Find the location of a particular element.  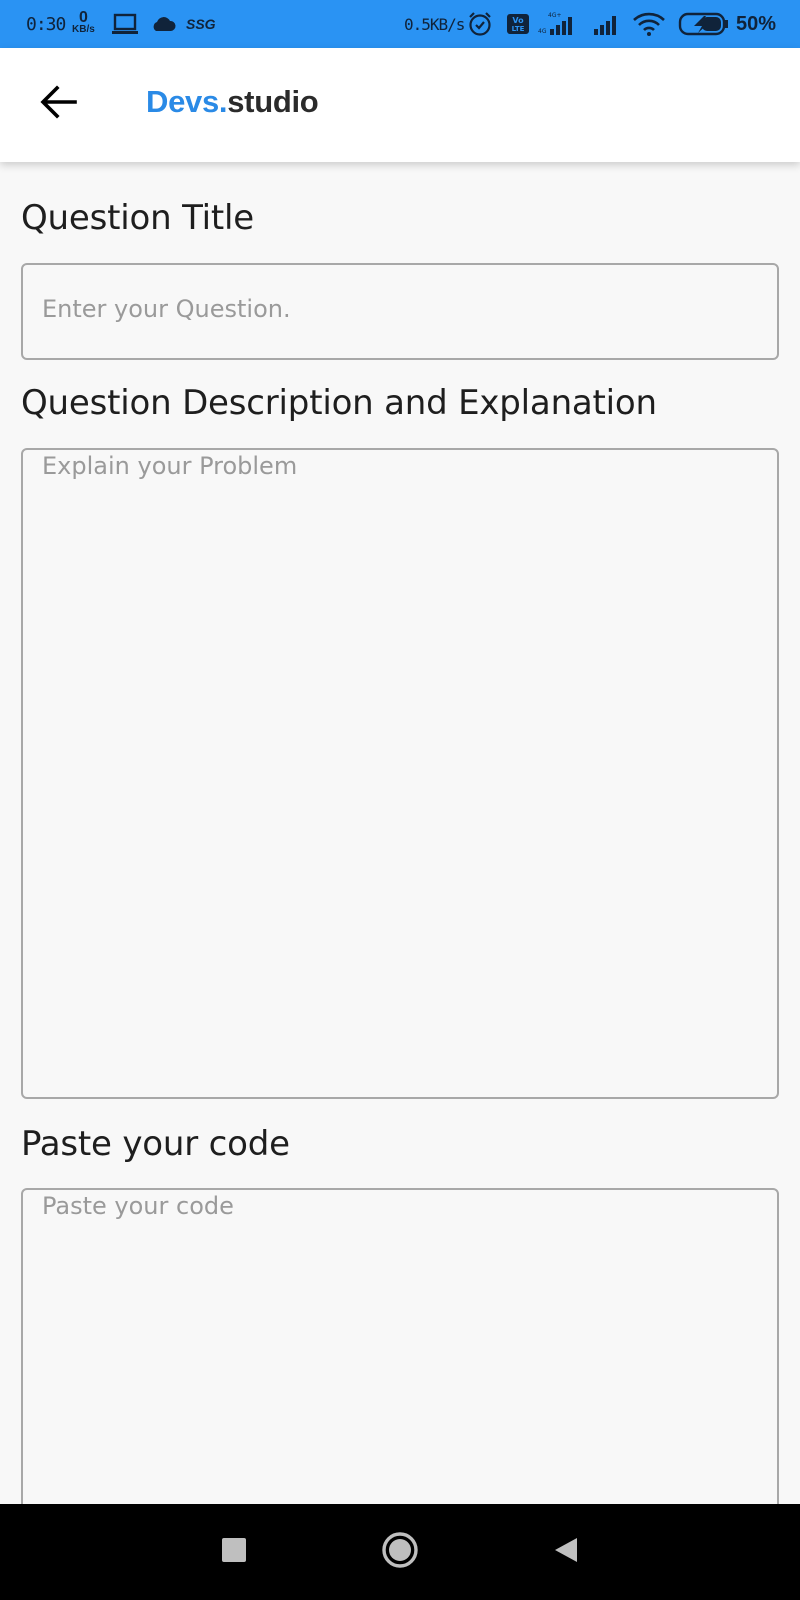

alarm-icon is located at coordinates (480, 24).